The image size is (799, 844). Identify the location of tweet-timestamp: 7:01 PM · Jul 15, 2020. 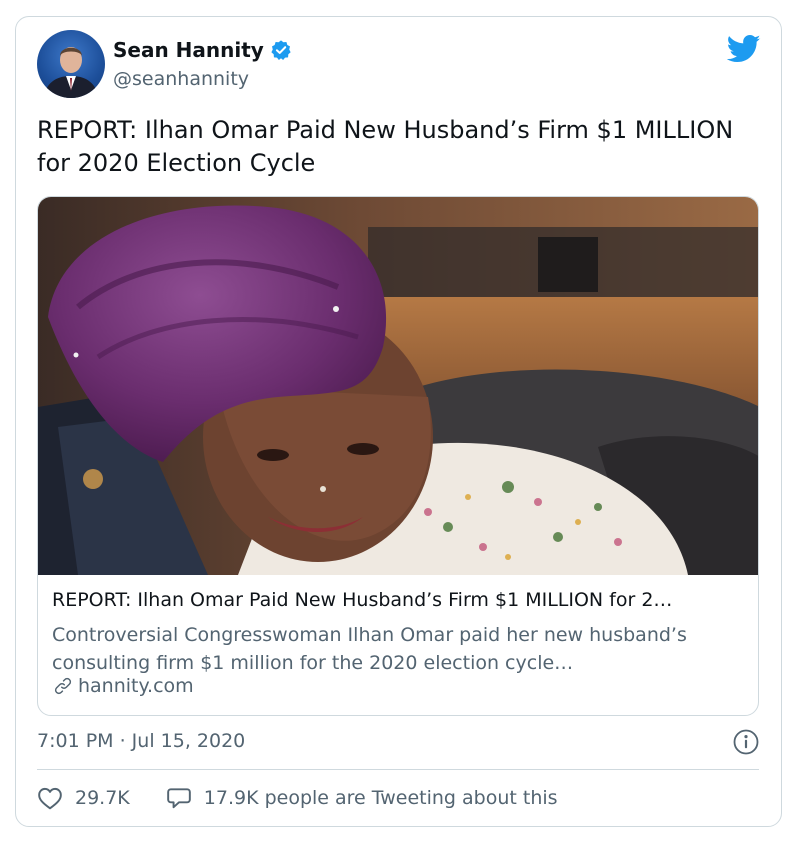
(141, 741).